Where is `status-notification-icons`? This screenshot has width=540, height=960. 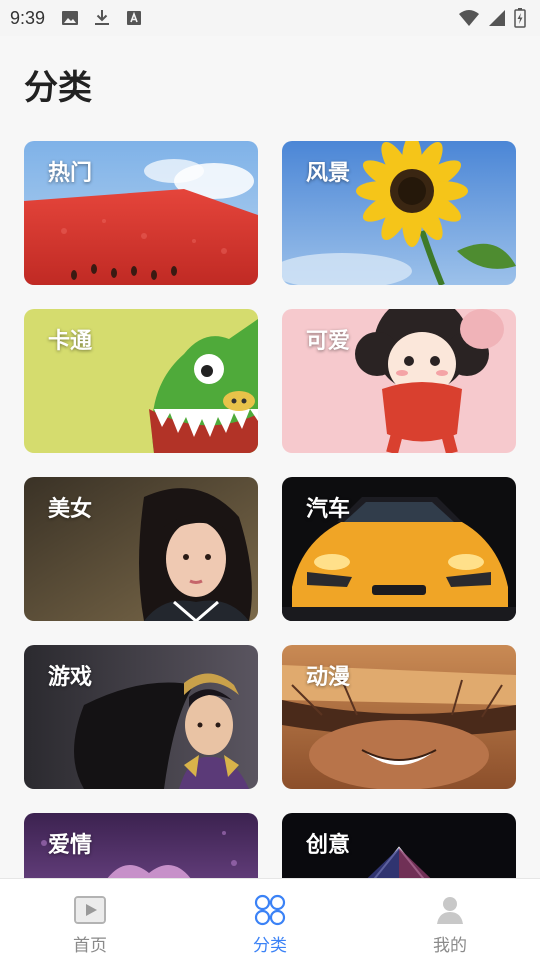
status-notification-icons is located at coordinates (102, 18).